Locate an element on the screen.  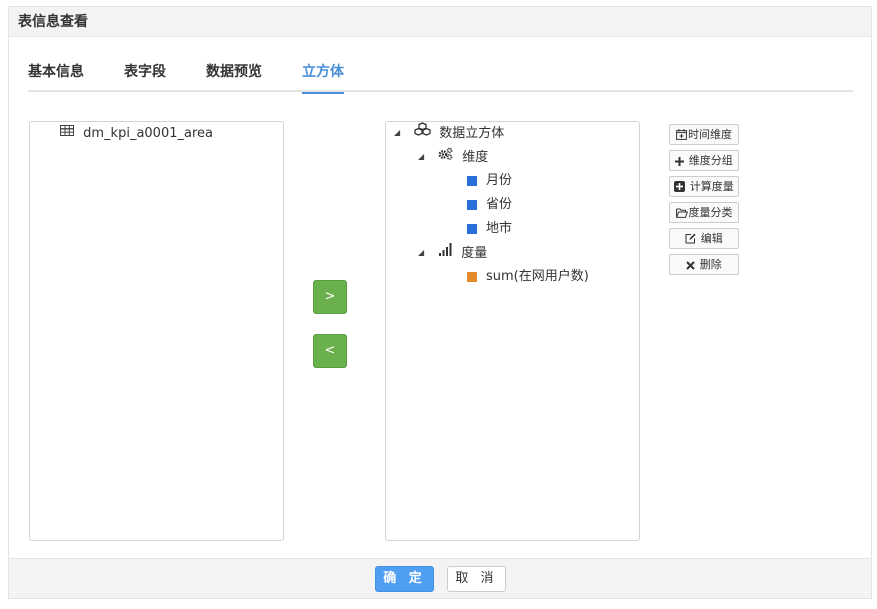
delete-label: 删除 is located at coordinates (710, 264).